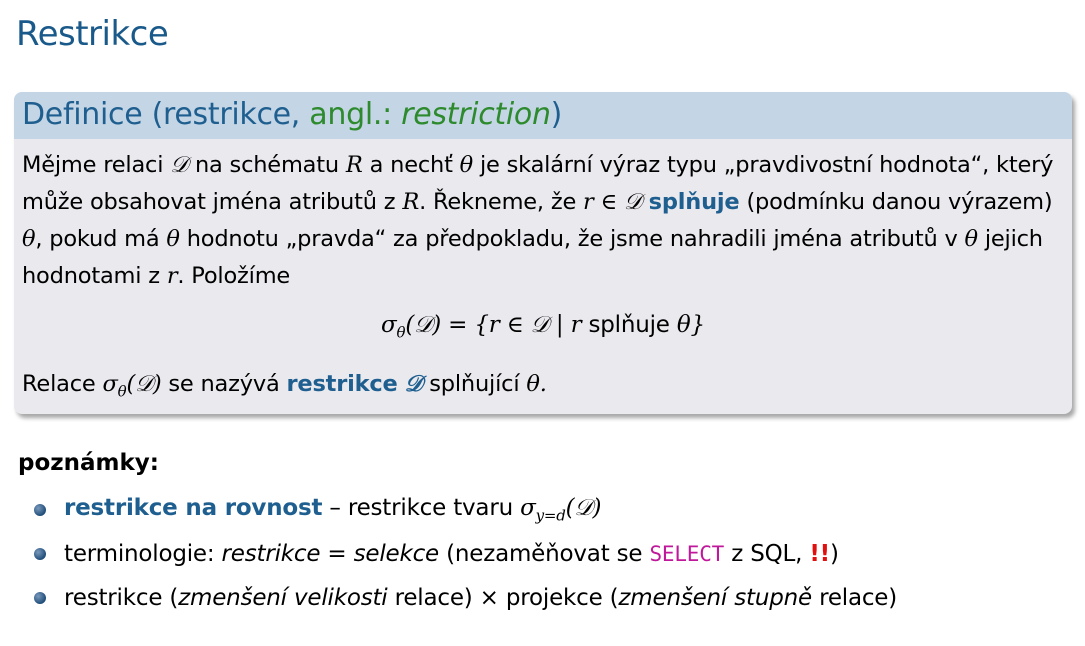 This screenshot has height=646, width=1085. What do you see at coordinates (234, 276) in the screenshot?
I see `def-text-11: . Položíme` at bounding box center [234, 276].